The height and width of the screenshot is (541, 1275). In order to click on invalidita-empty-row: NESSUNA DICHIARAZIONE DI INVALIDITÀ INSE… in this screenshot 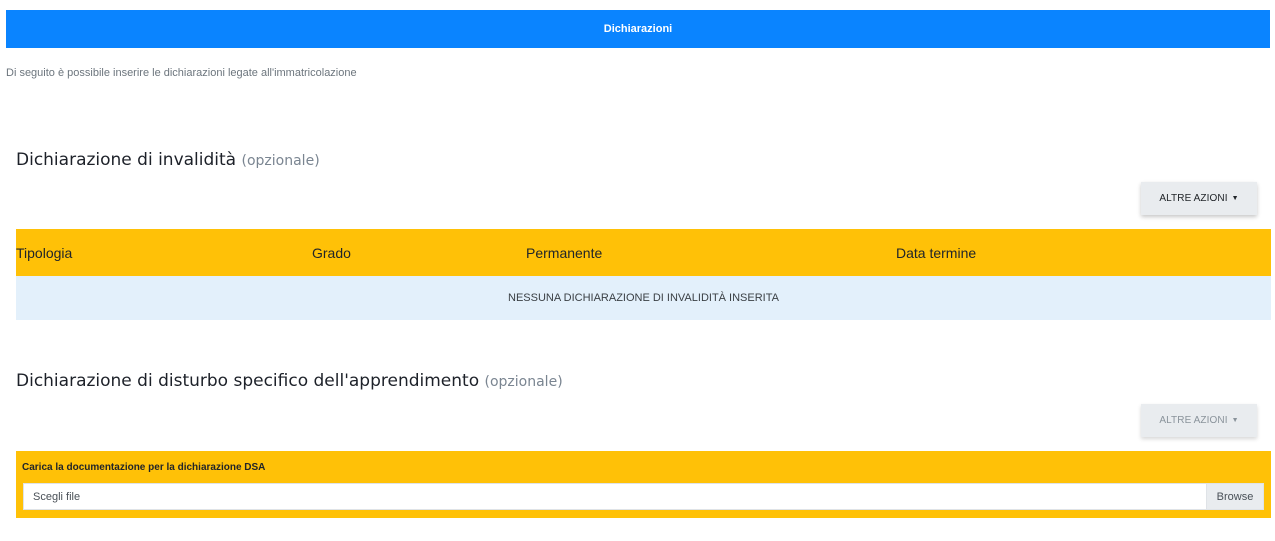, I will do `click(643, 298)`.